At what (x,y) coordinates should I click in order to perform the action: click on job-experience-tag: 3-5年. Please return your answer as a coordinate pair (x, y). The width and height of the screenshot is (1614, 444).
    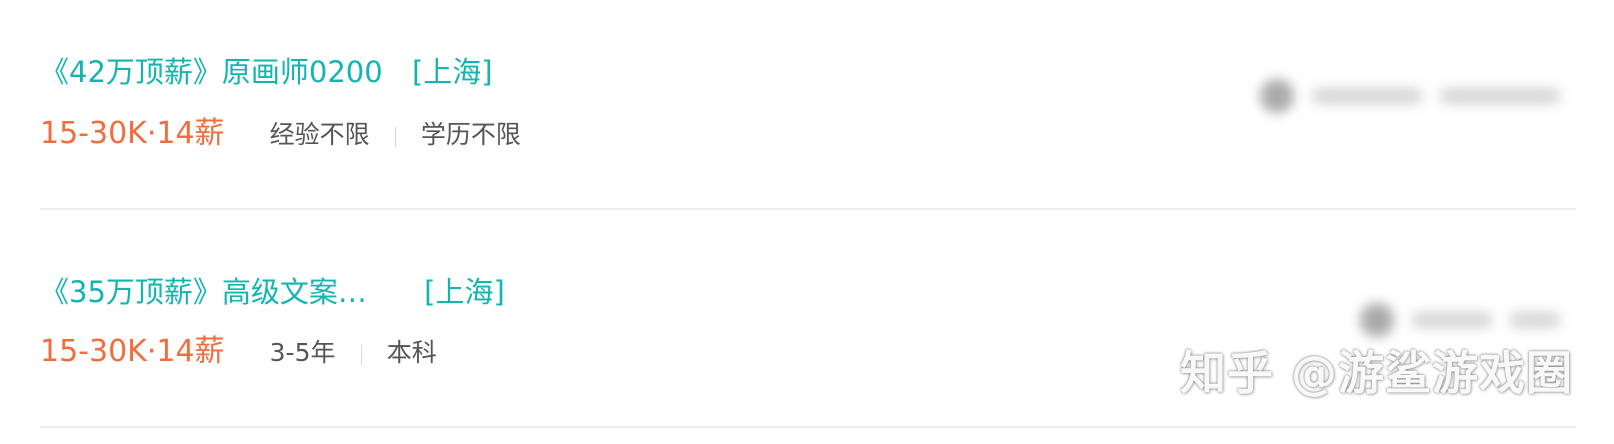
    Looking at the image, I should click on (302, 352).